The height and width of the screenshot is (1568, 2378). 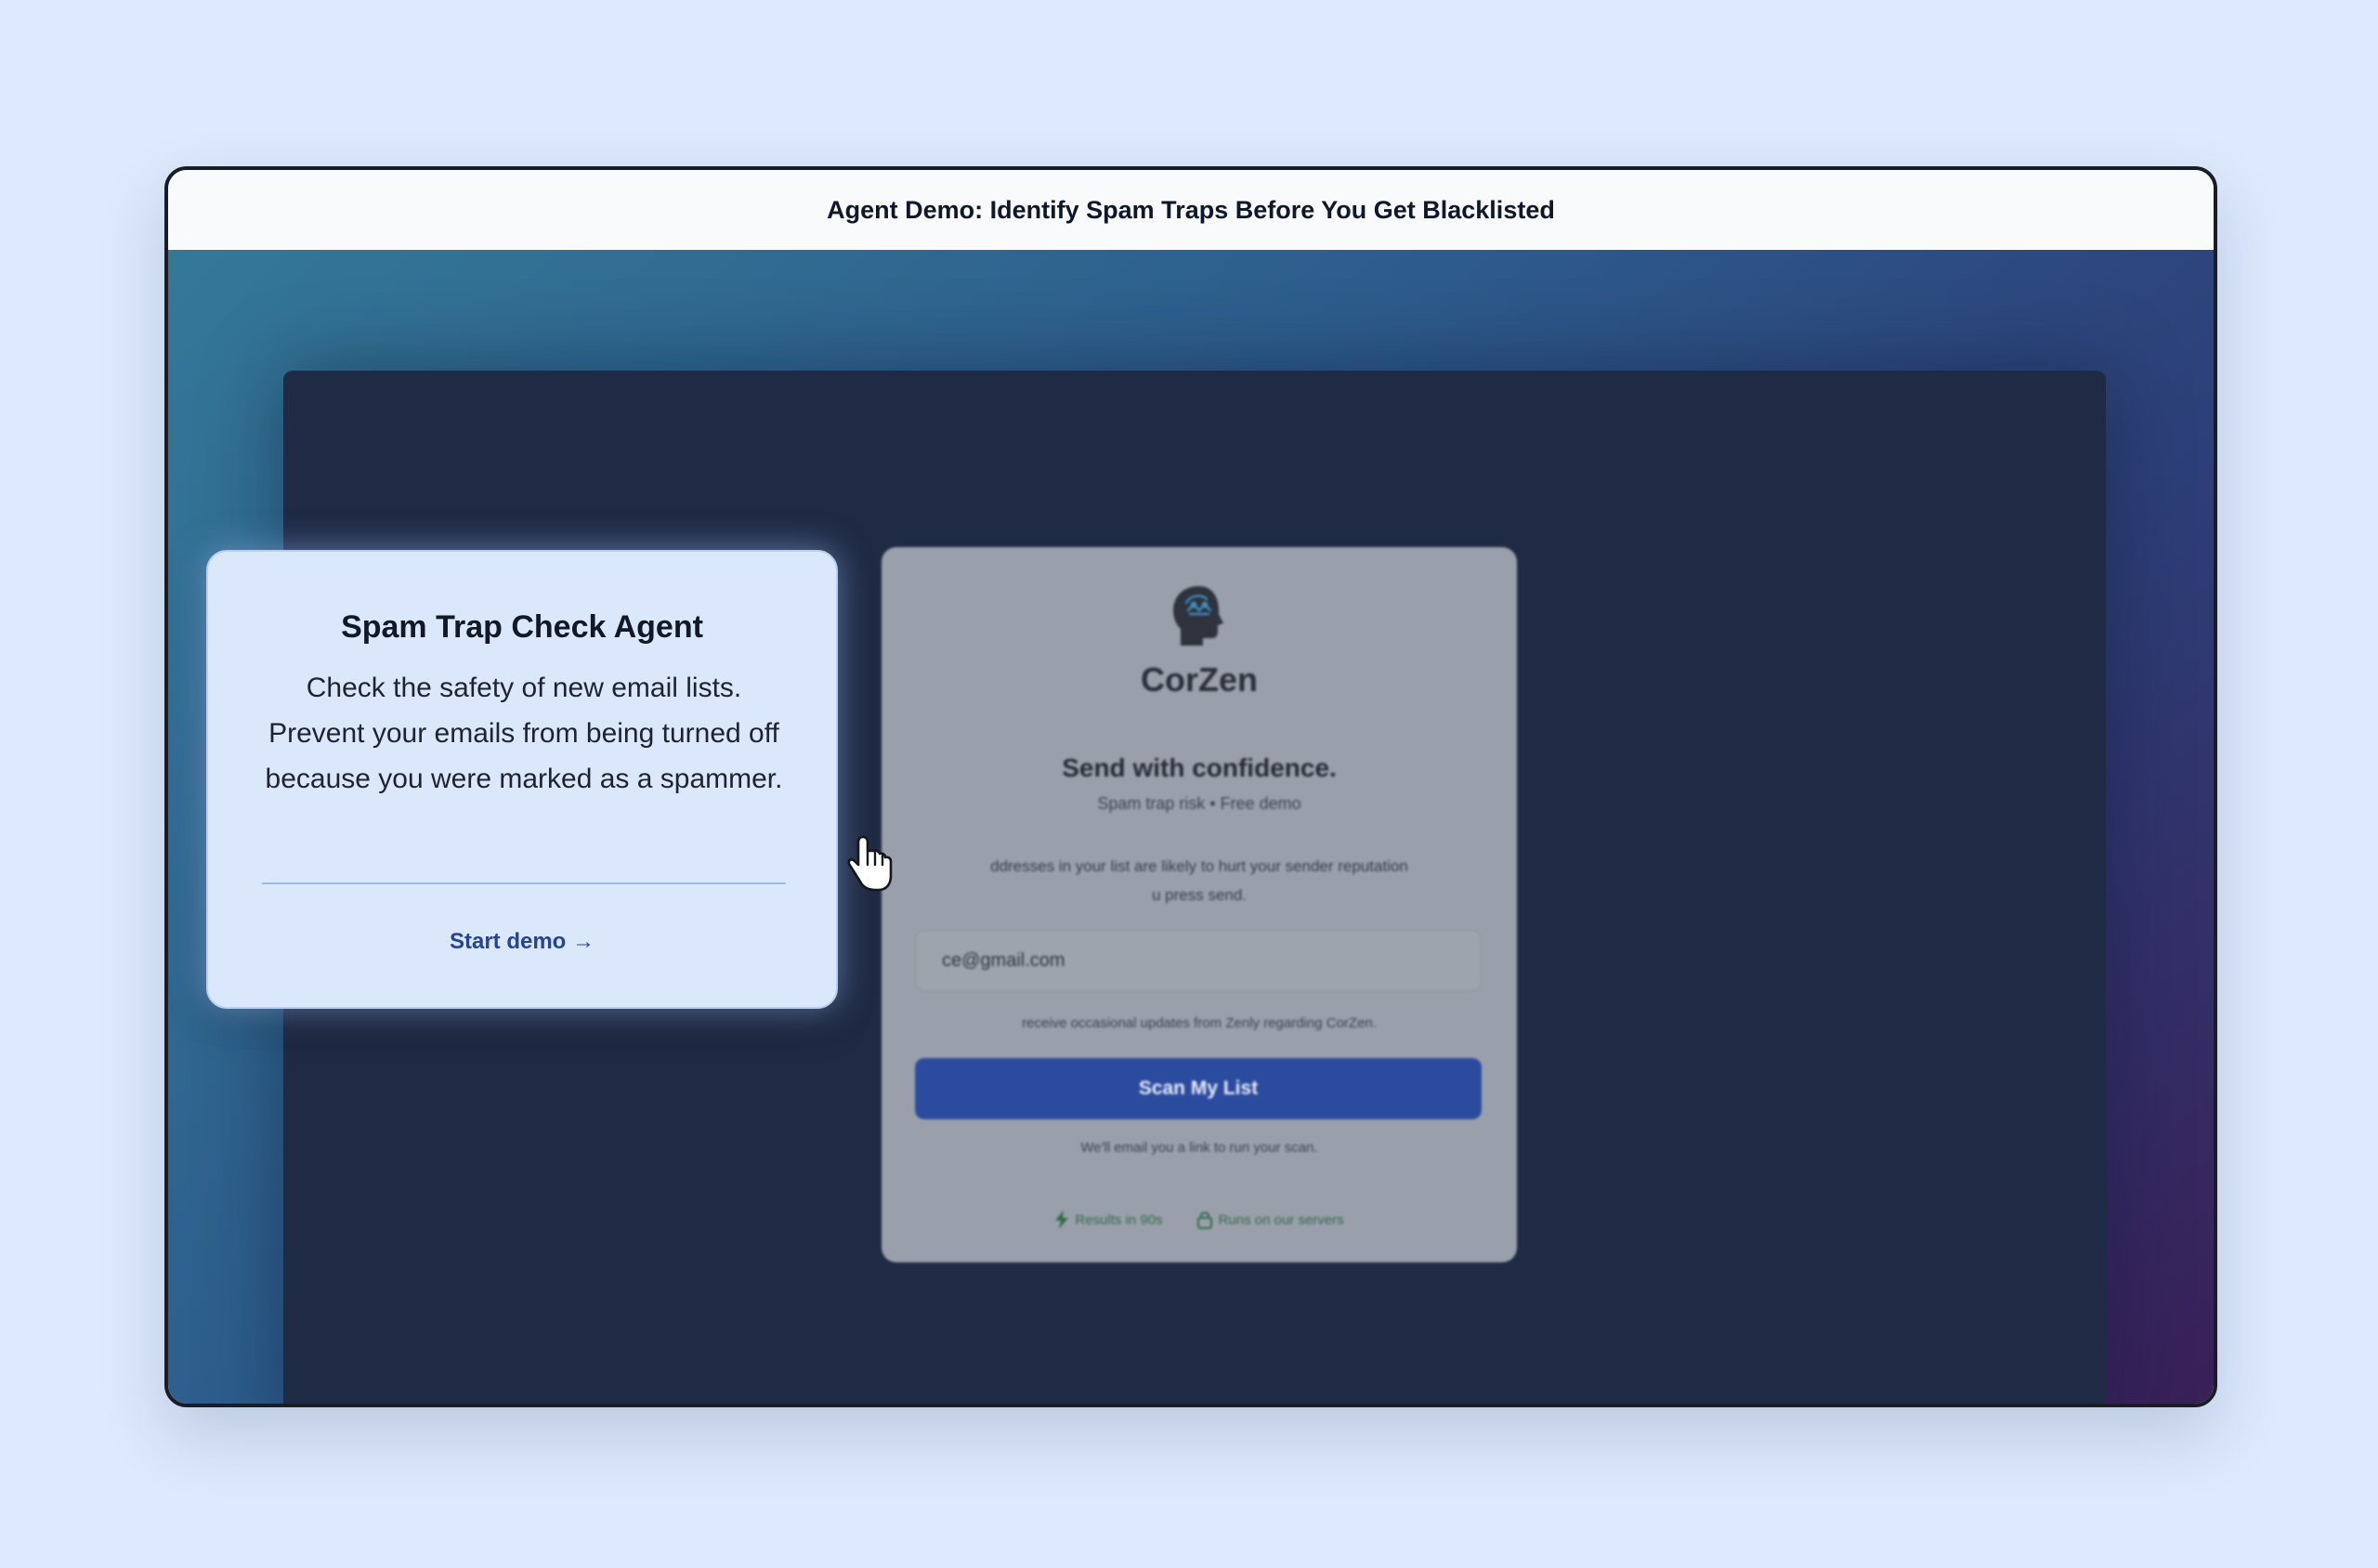 What do you see at coordinates (870, 863) in the screenshot?
I see `hand-pointer-cursor-icon` at bounding box center [870, 863].